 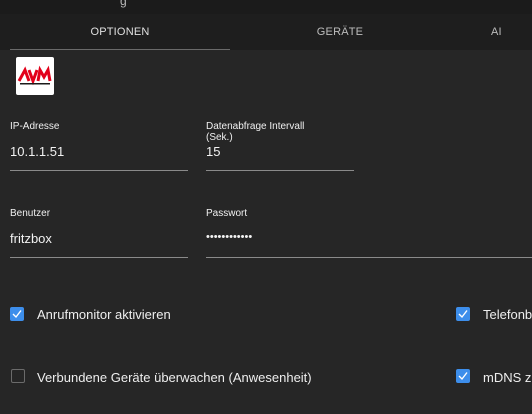 What do you see at coordinates (99, 146) in the screenshot?
I see `ip-address-field: IP-Adresse 10.1.1.51` at bounding box center [99, 146].